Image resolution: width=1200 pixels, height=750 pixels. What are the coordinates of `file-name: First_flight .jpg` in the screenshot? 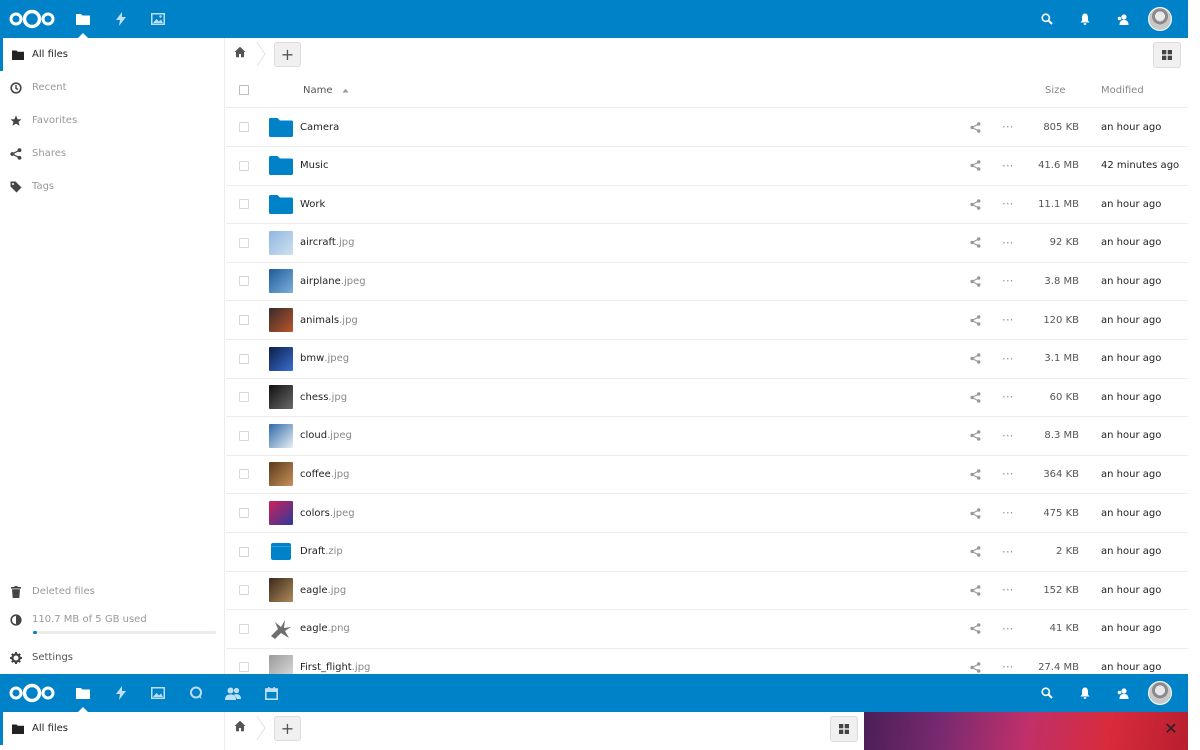 It's located at (335, 661).